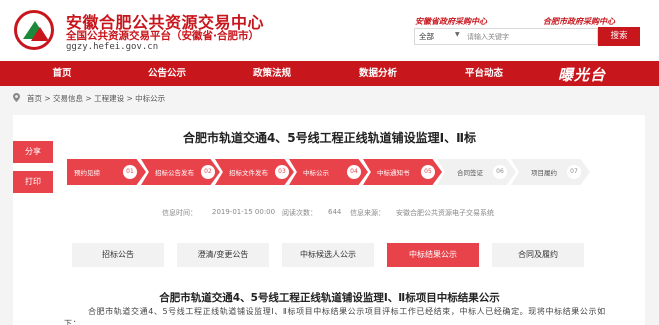 Image resolution: width=659 pixels, height=325 pixels. Describe the element at coordinates (329, 98) in the screenshot. I see `breadcrumb-bar: 首页 > 交易信息 > 工程建设 > 中标公示` at that location.